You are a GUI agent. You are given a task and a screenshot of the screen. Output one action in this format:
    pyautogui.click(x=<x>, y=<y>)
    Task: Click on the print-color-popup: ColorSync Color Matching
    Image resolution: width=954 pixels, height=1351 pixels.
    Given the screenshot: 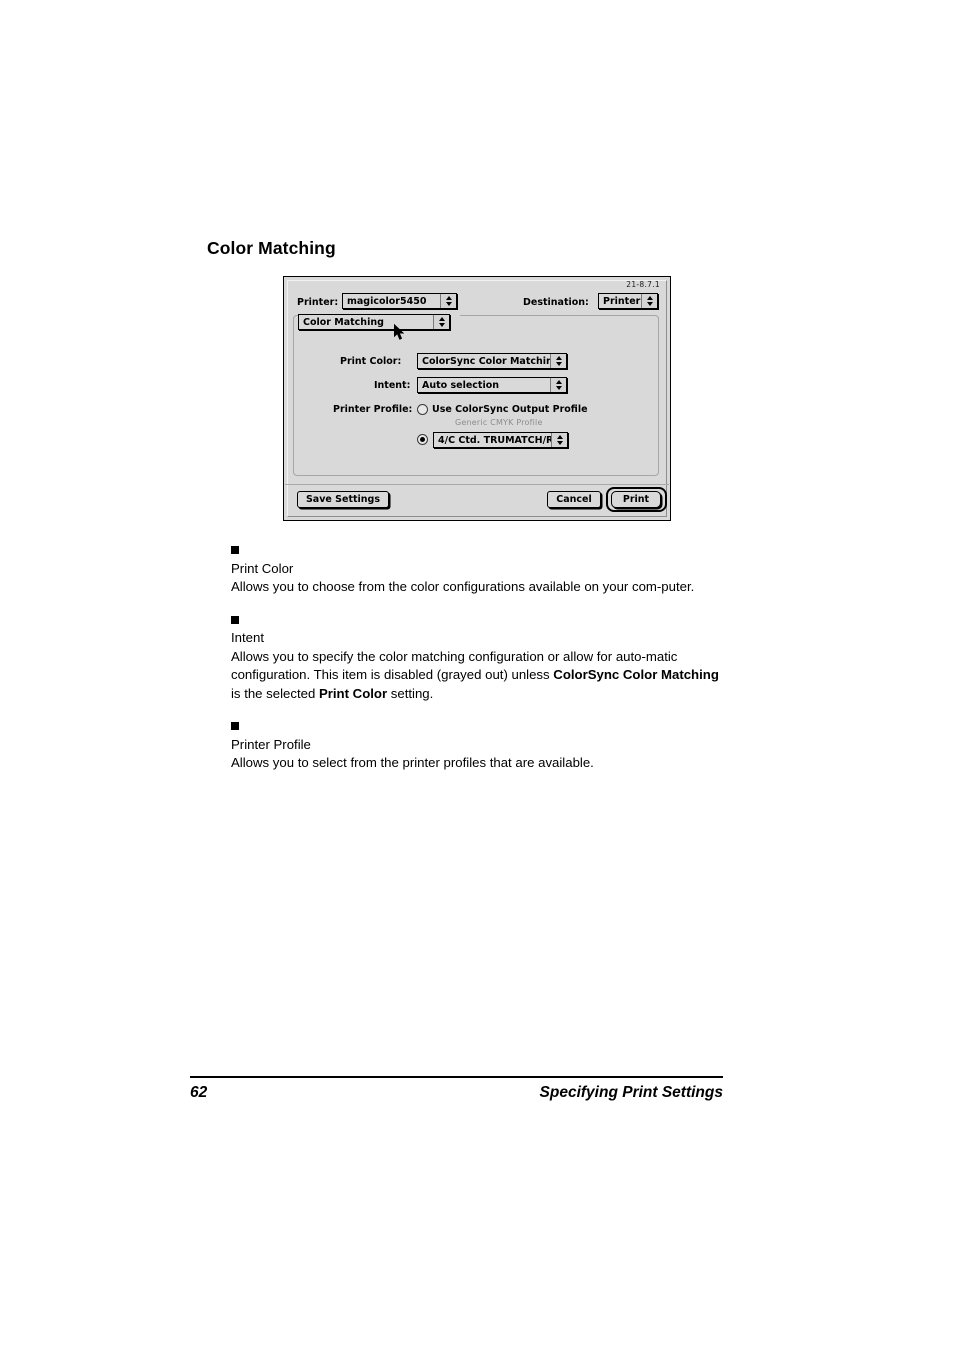 What is the action you would take?
    pyautogui.click(x=492, y=361)
    